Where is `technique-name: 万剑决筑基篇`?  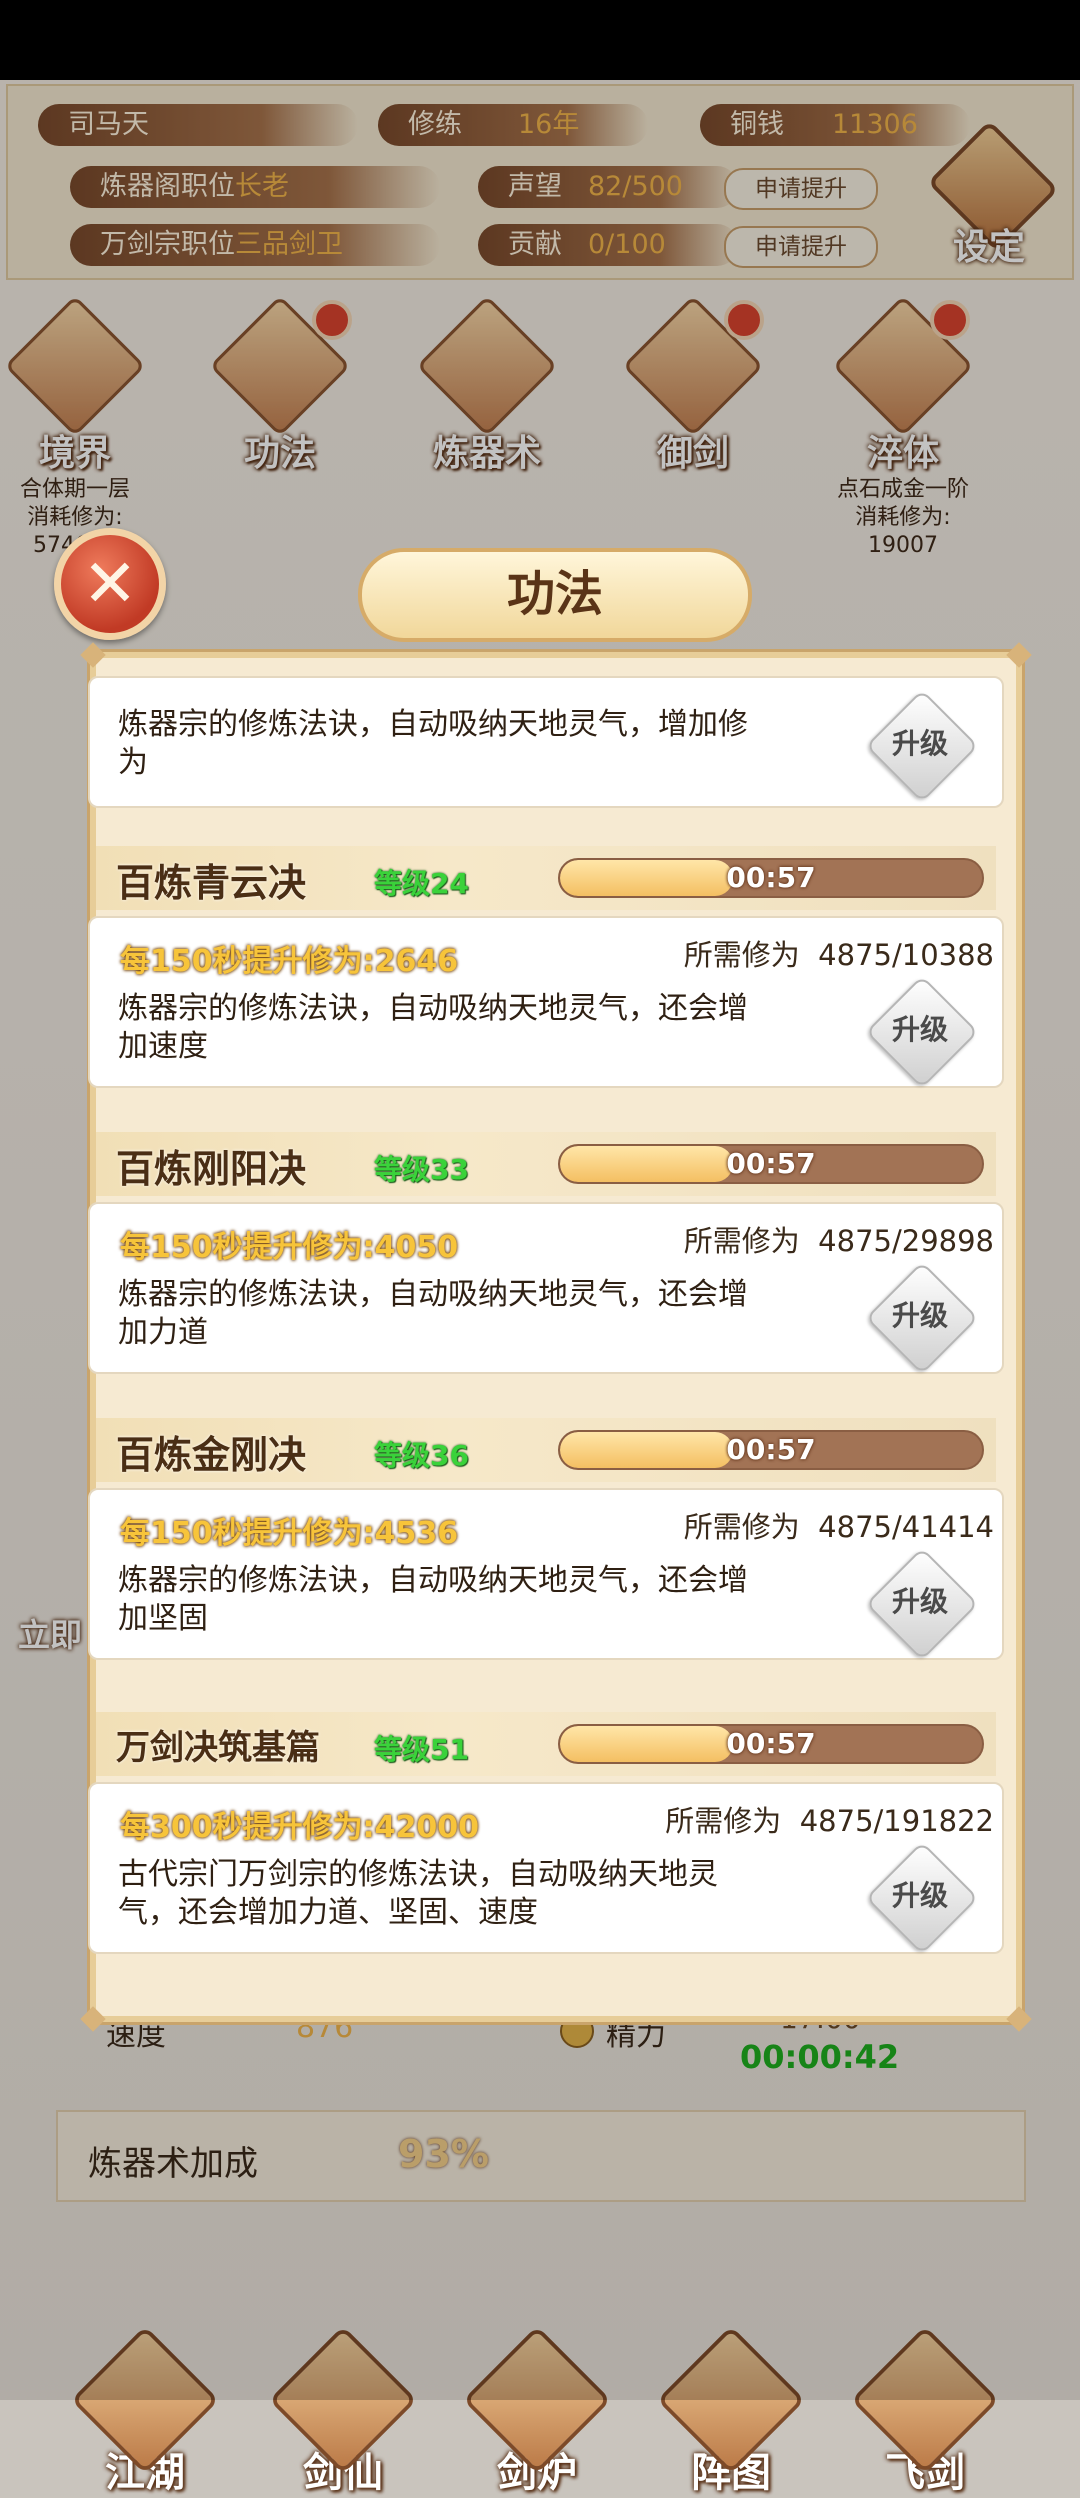
technique-name: 万剑决筑基篇 is located at coordinates (218, 1748).